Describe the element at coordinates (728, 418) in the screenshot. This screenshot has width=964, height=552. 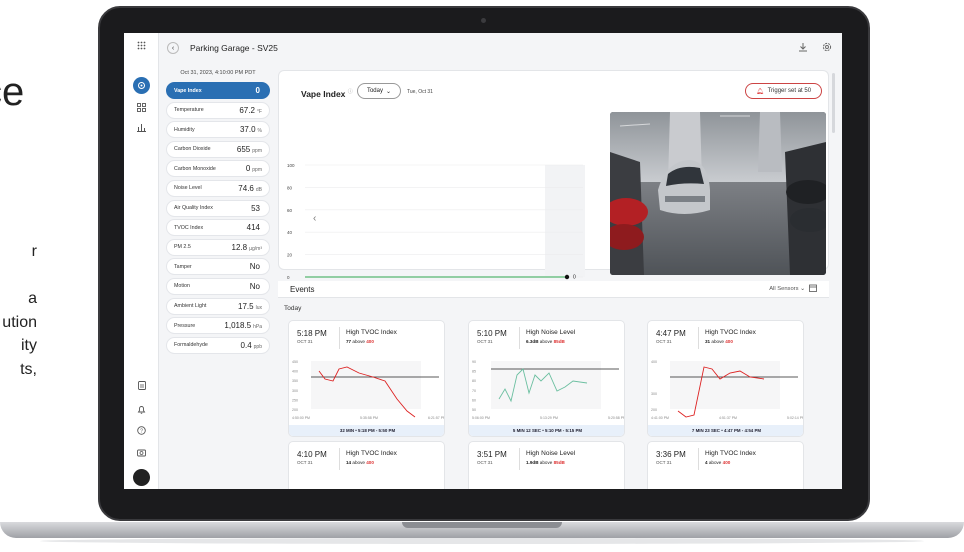
I see `x-tick-label: 4:51:37 PM` at that location.